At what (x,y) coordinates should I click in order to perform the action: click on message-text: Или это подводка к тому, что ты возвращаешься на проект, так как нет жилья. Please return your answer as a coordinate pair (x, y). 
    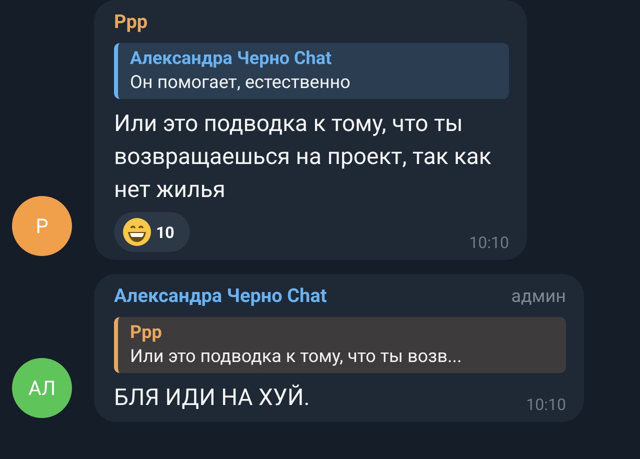
    Looking at the image, I should click on (303, 157).